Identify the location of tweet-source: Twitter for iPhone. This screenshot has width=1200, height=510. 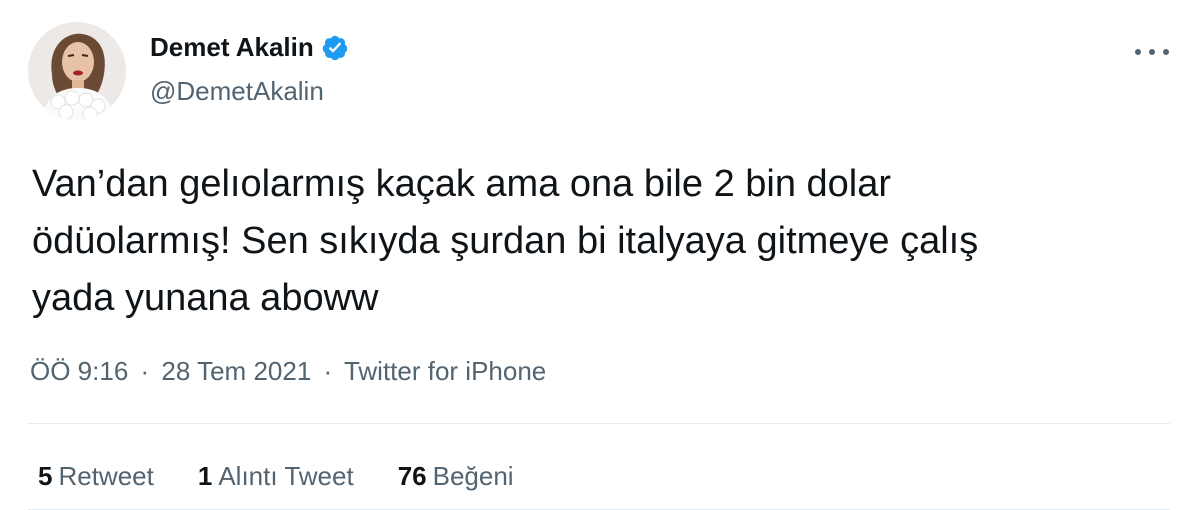
(445, 371).